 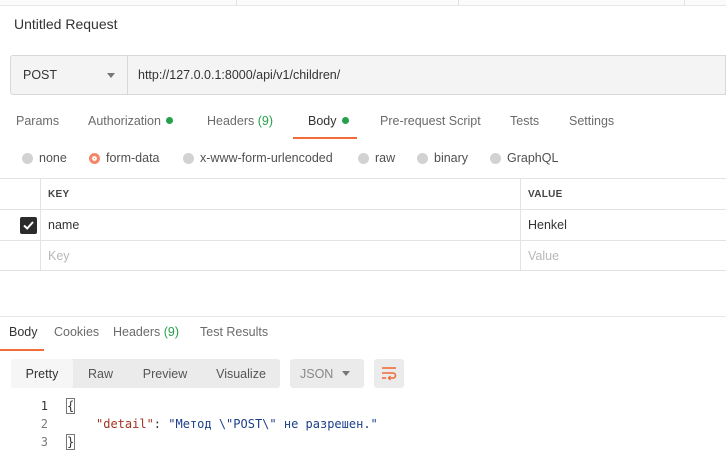 I want to click on view-mode-raw: Raw, so click(x=100, y=373).